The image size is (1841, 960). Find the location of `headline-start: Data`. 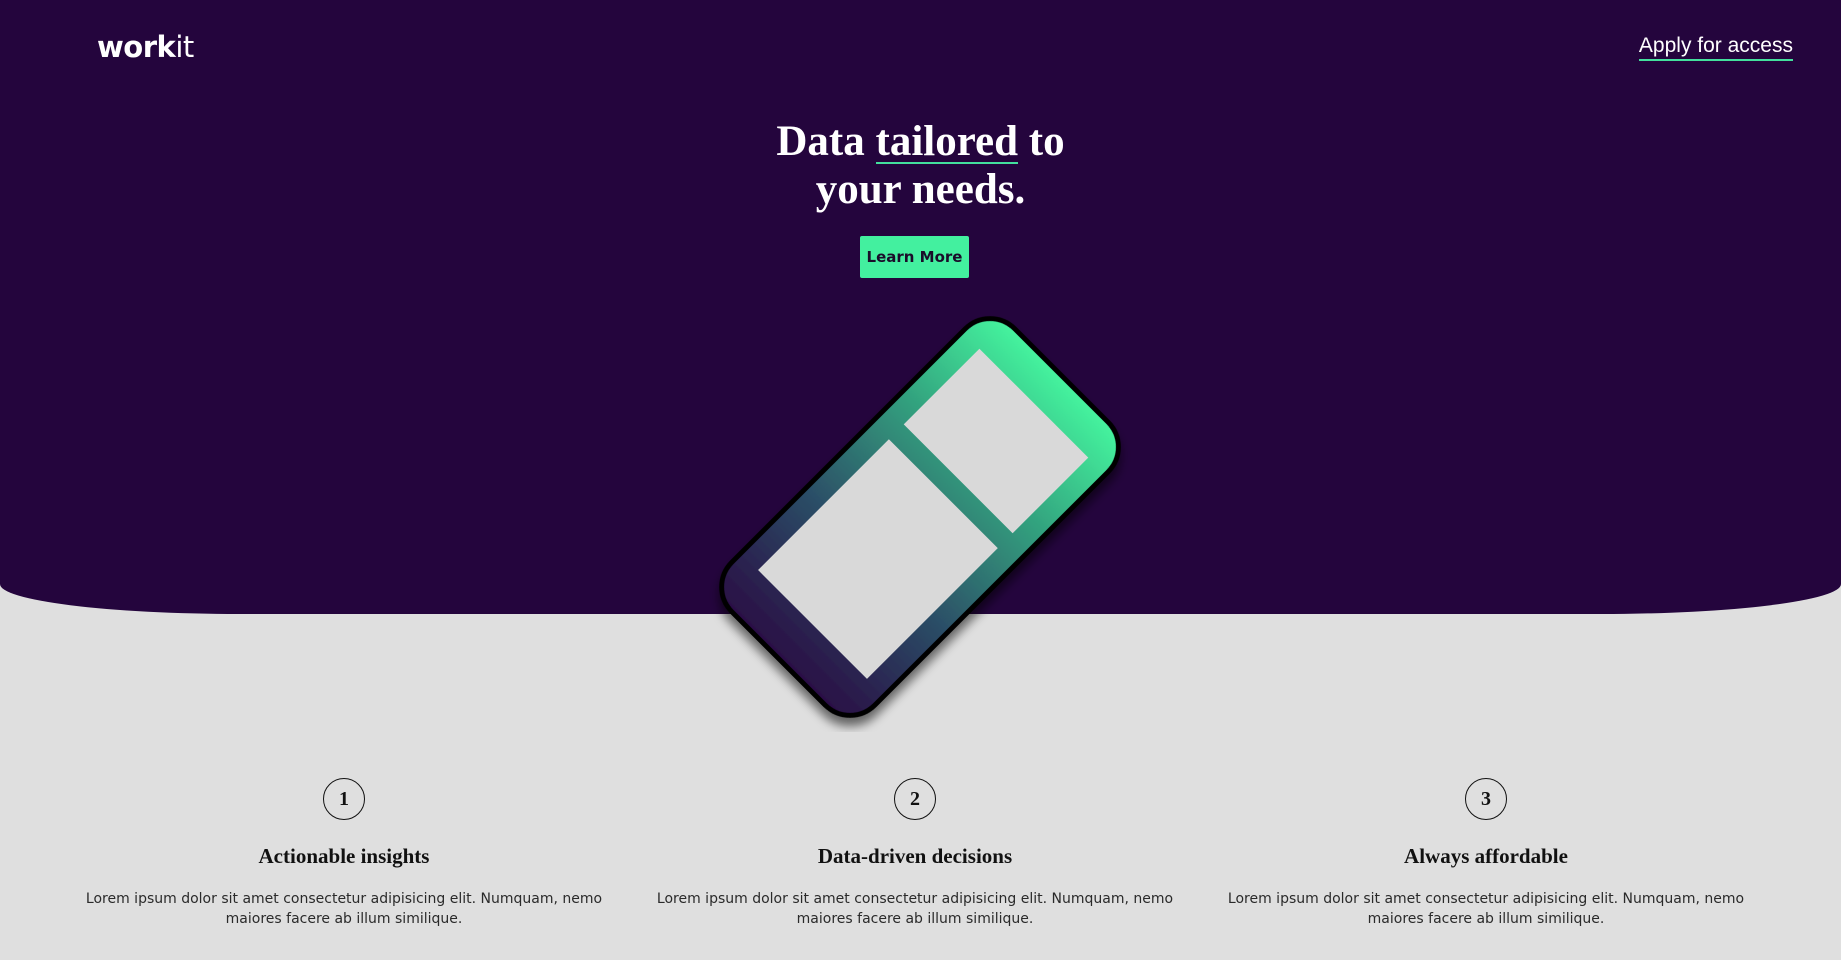

headline-start: Data is located at coordinates (826, 141).